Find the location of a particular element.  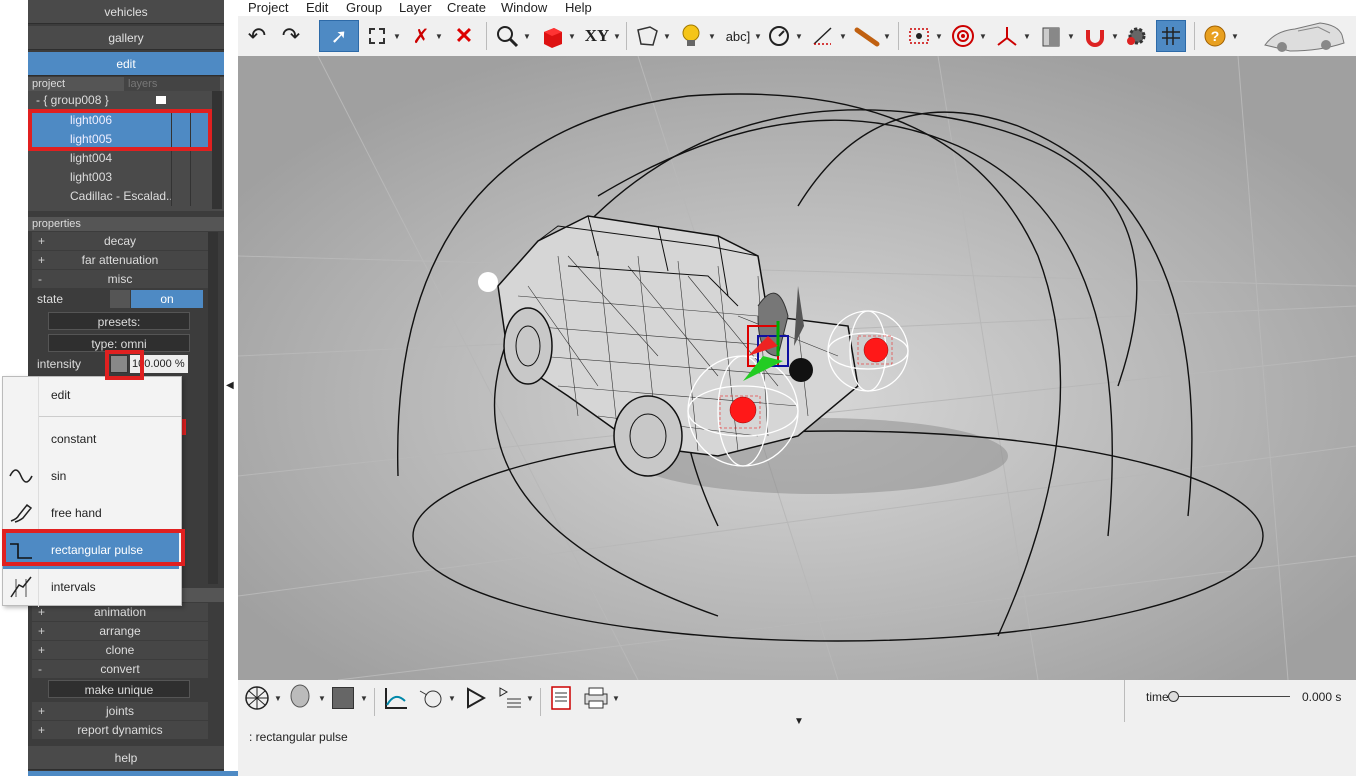

status-bar: ▼ : rectangular pulse is located at coordinates (797, 746).